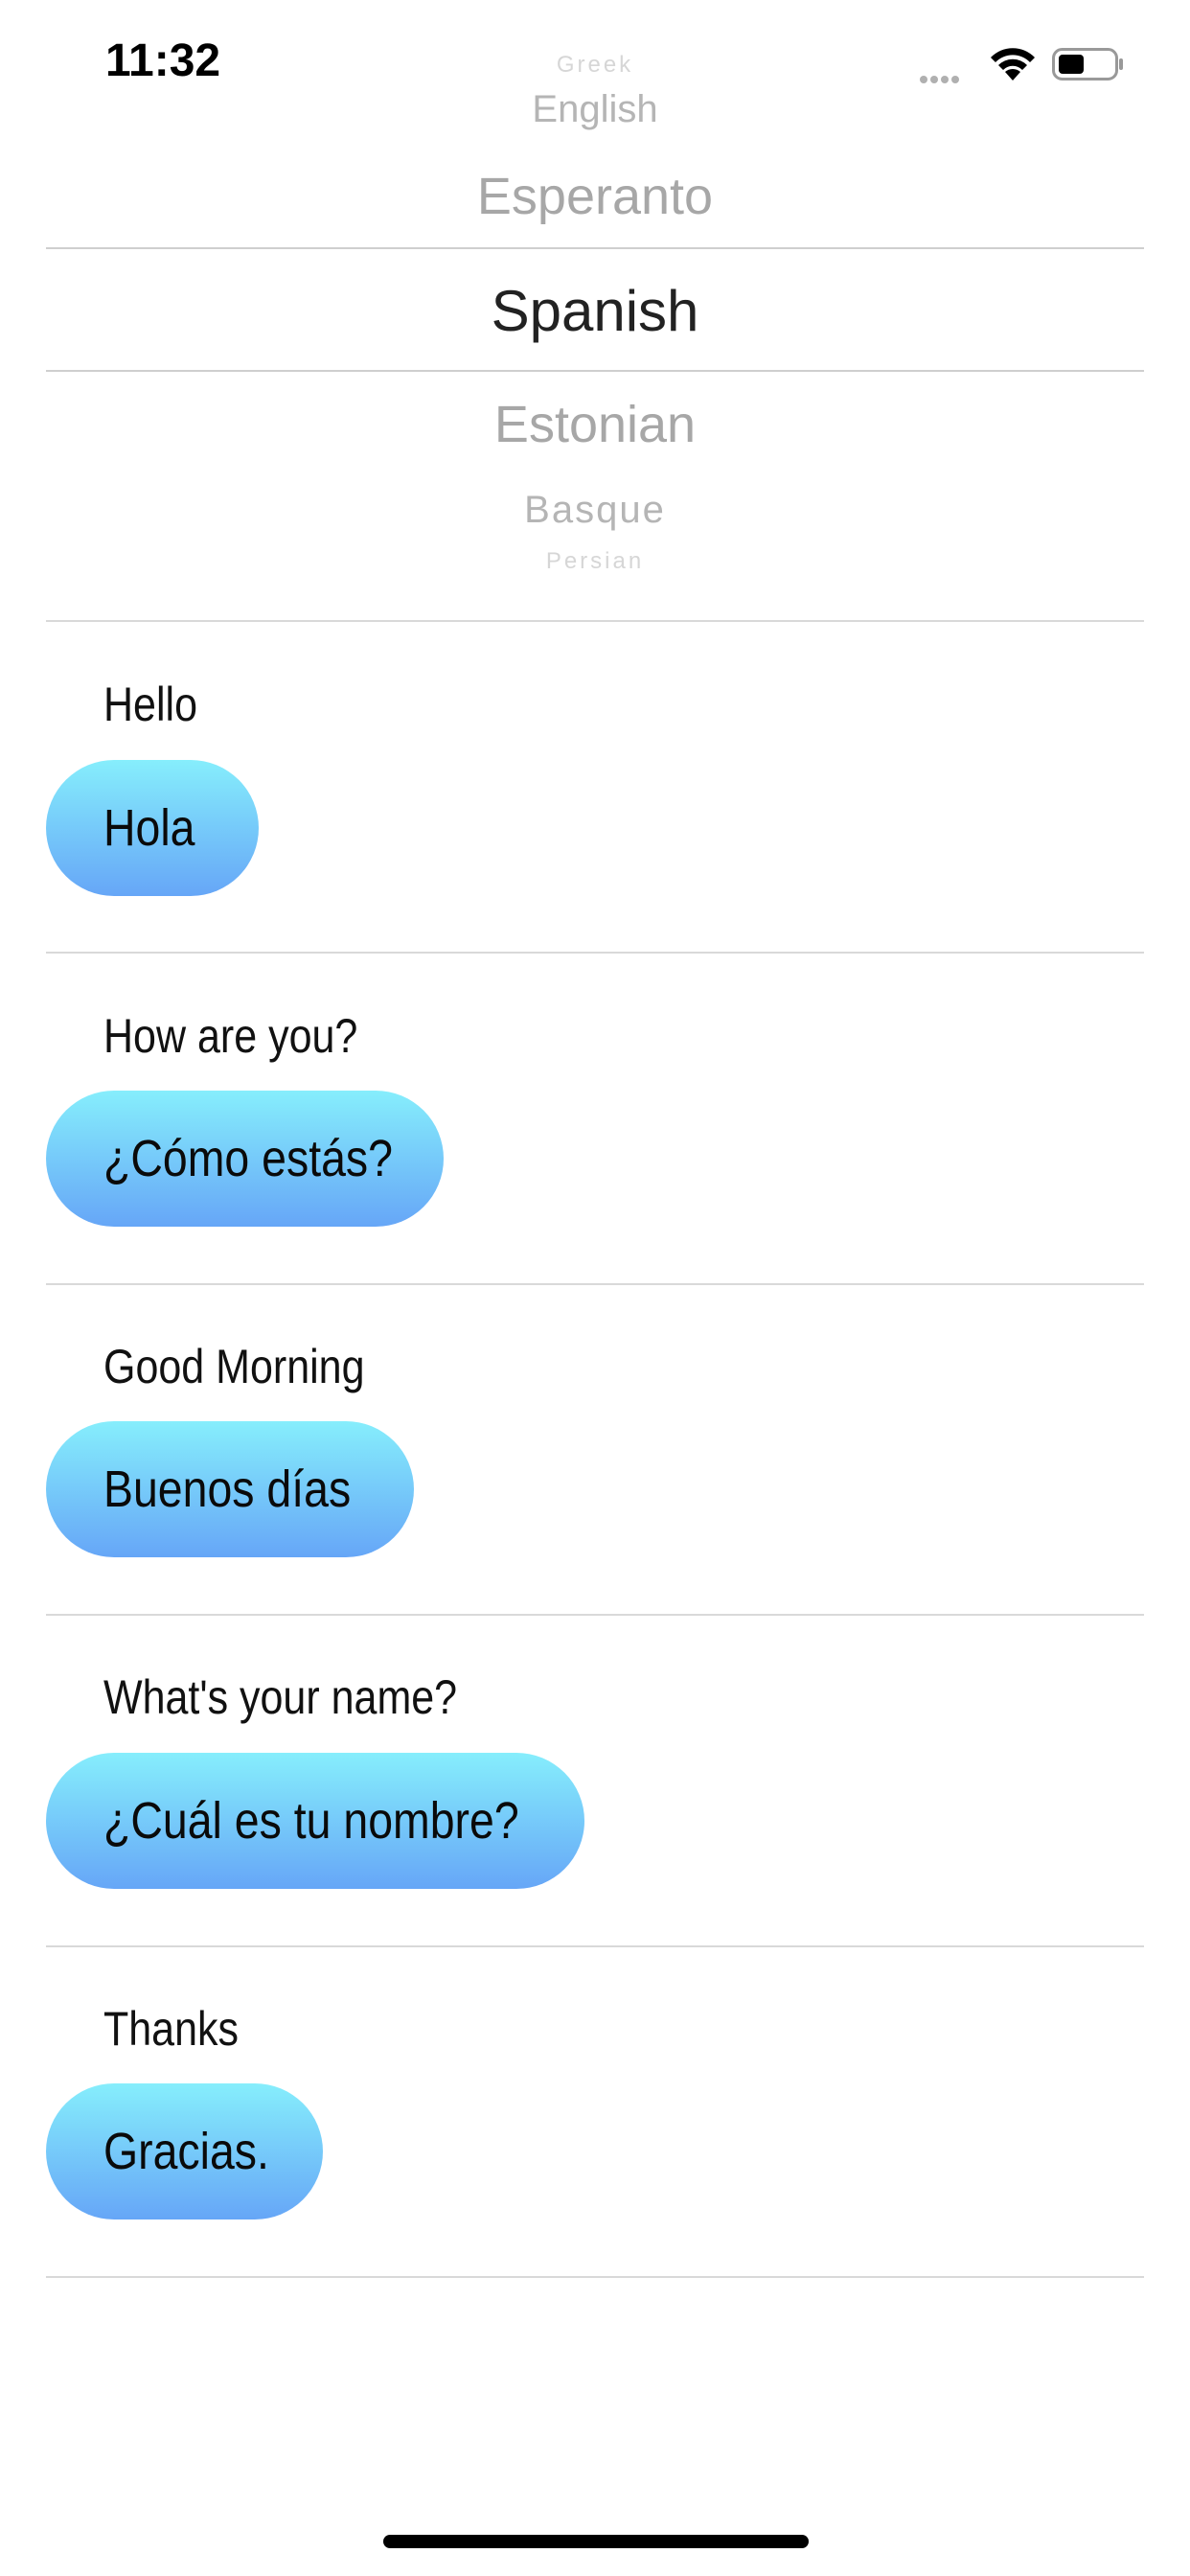 This screenshot has width=1190, height=2576. Describe the element at coordinates (150, 704) in the screenshot. I see `phrase-original: Hello` at that location.